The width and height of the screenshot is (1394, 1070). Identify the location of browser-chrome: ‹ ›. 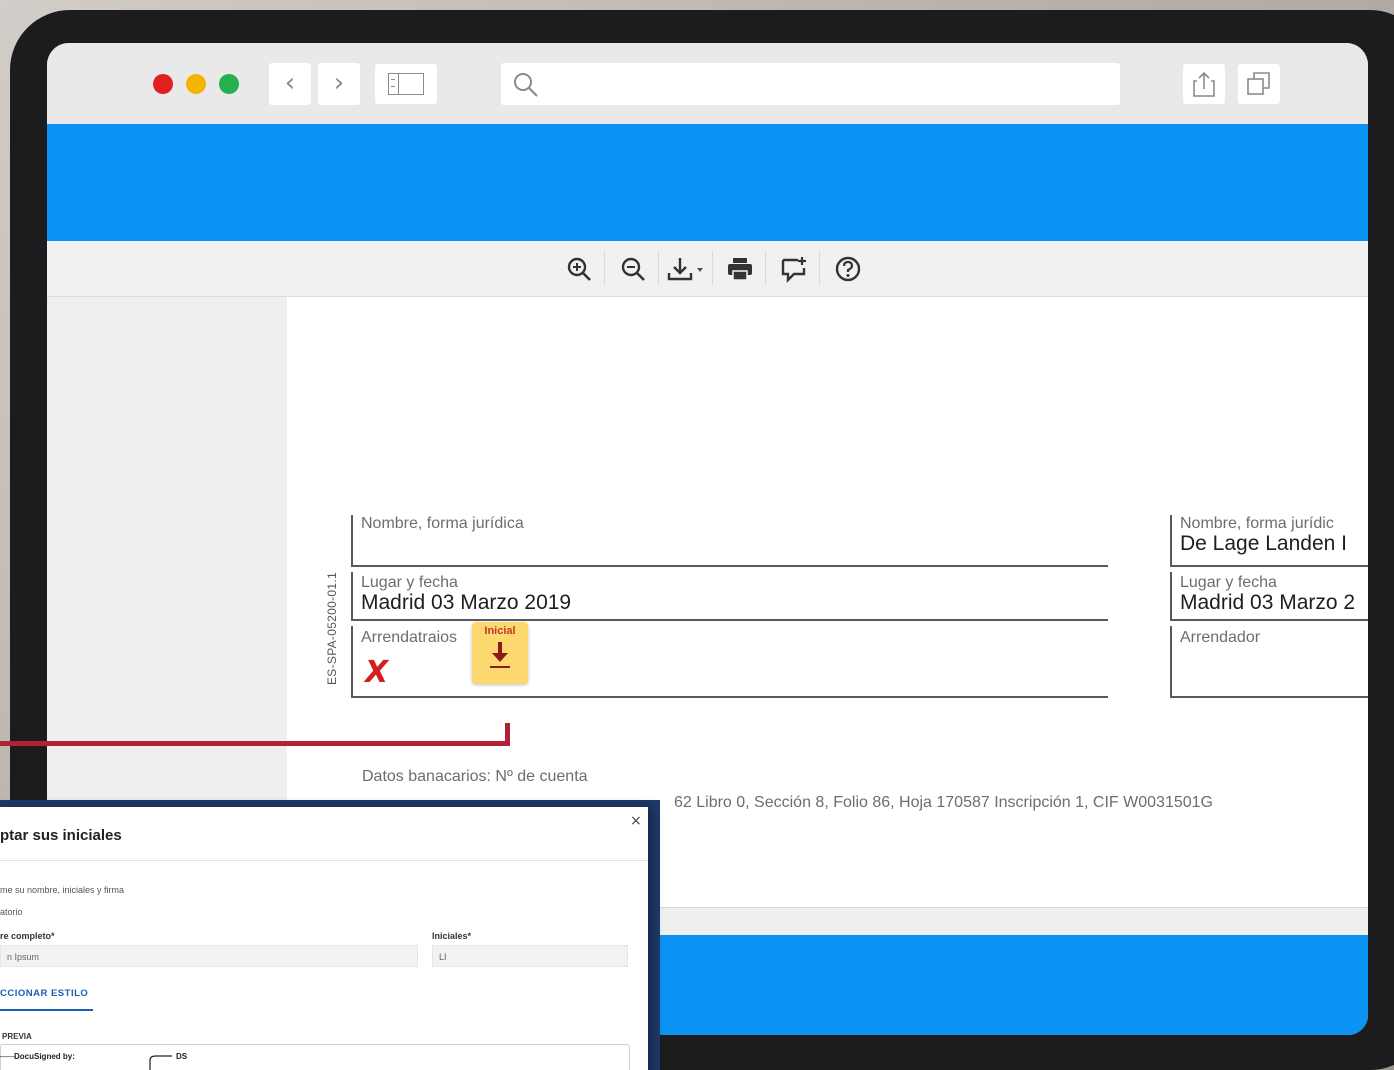
(707, 83).